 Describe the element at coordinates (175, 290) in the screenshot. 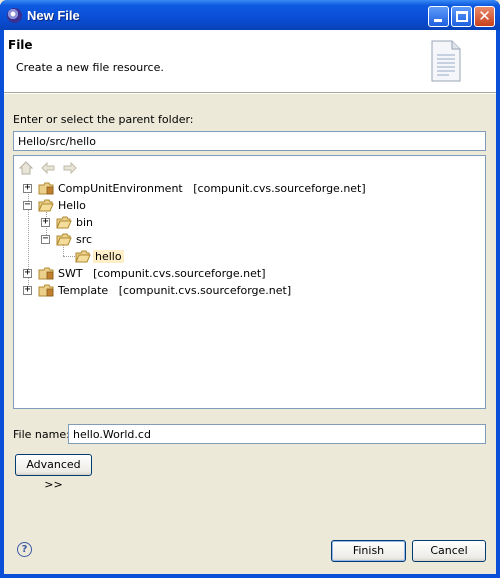

I see `tree-item-label: Template [compunit.cvs.sourceforge.net]` at that location.